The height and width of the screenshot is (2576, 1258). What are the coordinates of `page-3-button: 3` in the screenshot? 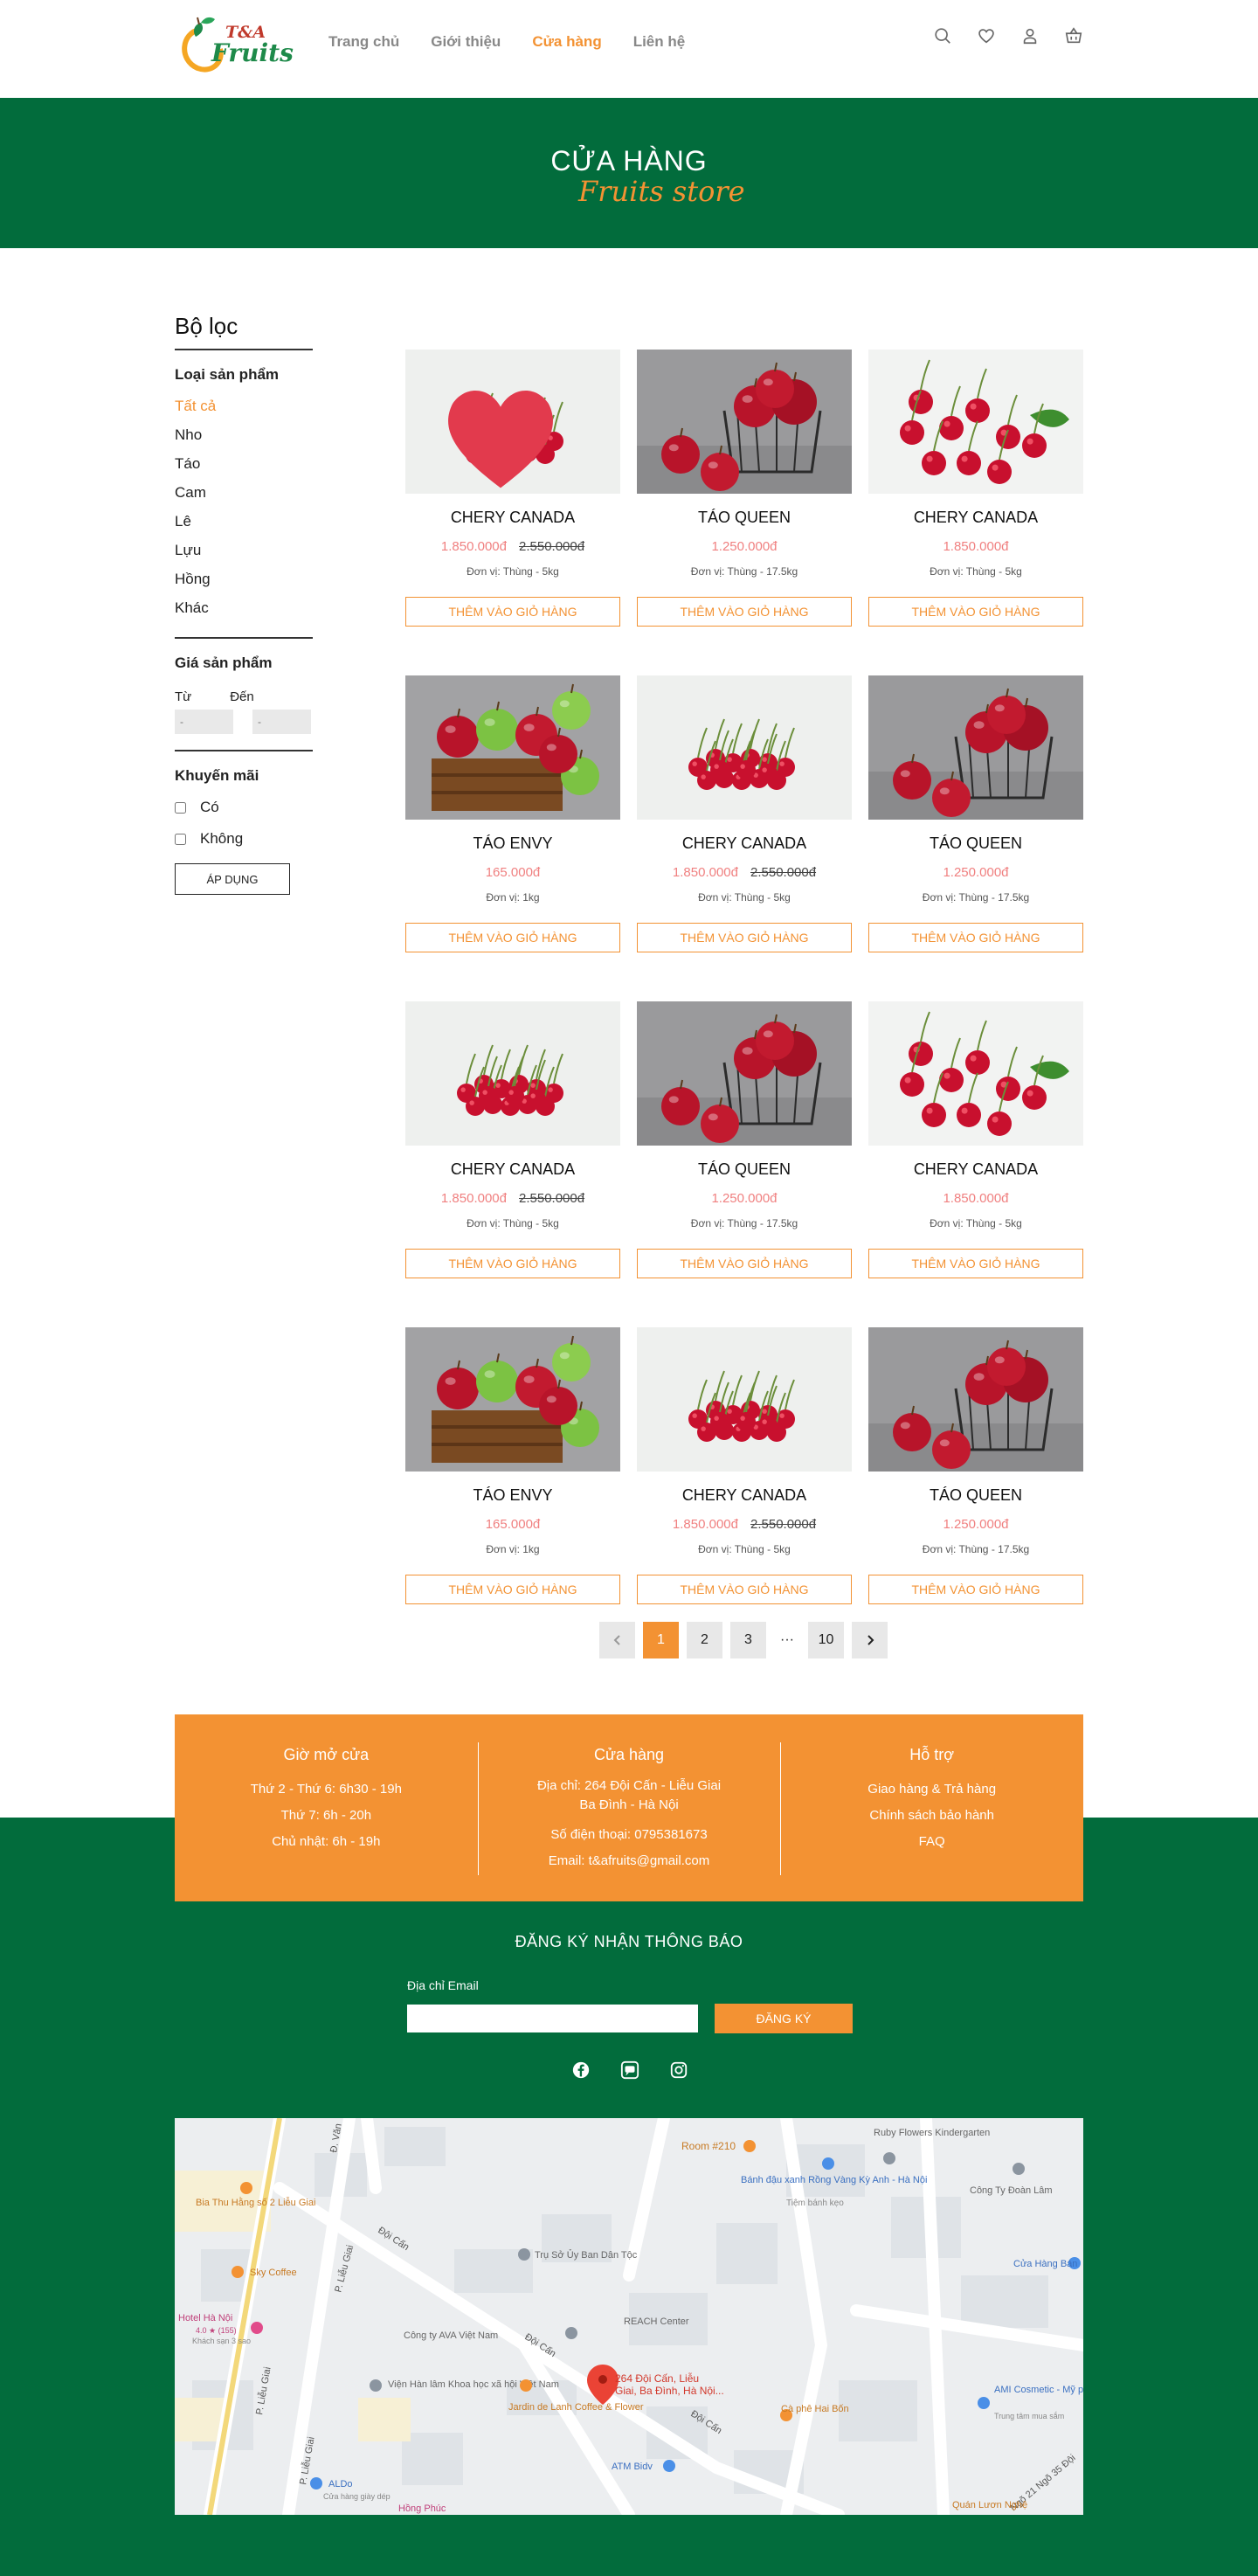 It's located at (748, 1640).